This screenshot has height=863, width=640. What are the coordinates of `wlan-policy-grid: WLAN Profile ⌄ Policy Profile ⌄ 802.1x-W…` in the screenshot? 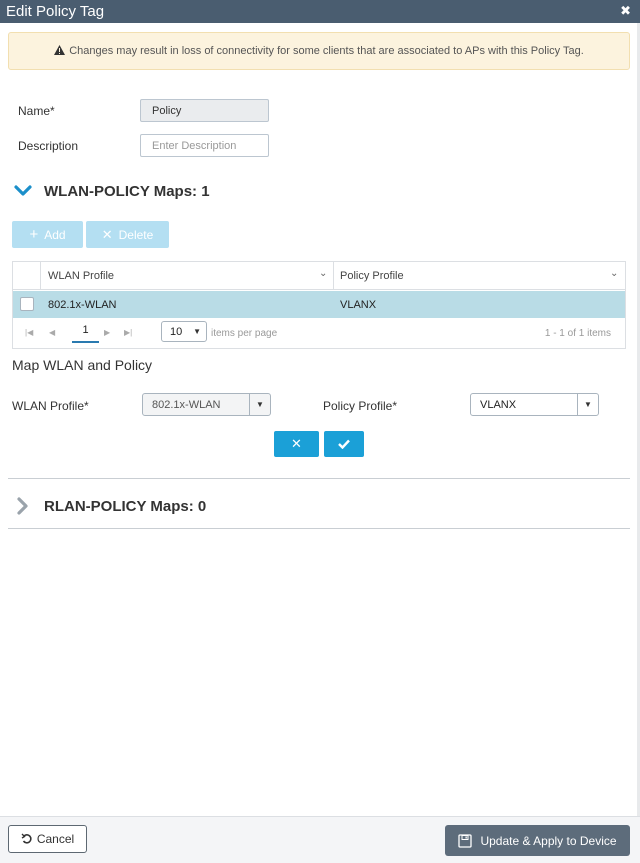 It's located at (319, 305).